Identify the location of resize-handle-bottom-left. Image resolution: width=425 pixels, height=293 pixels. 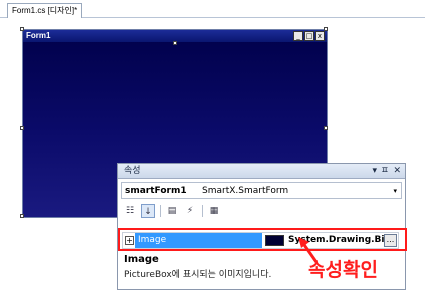
(22, 216).